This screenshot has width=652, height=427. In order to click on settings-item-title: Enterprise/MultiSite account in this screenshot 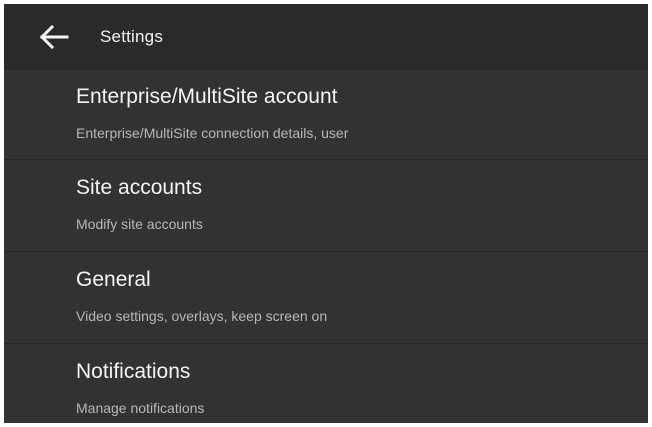, I will do `click(207, 96)`.